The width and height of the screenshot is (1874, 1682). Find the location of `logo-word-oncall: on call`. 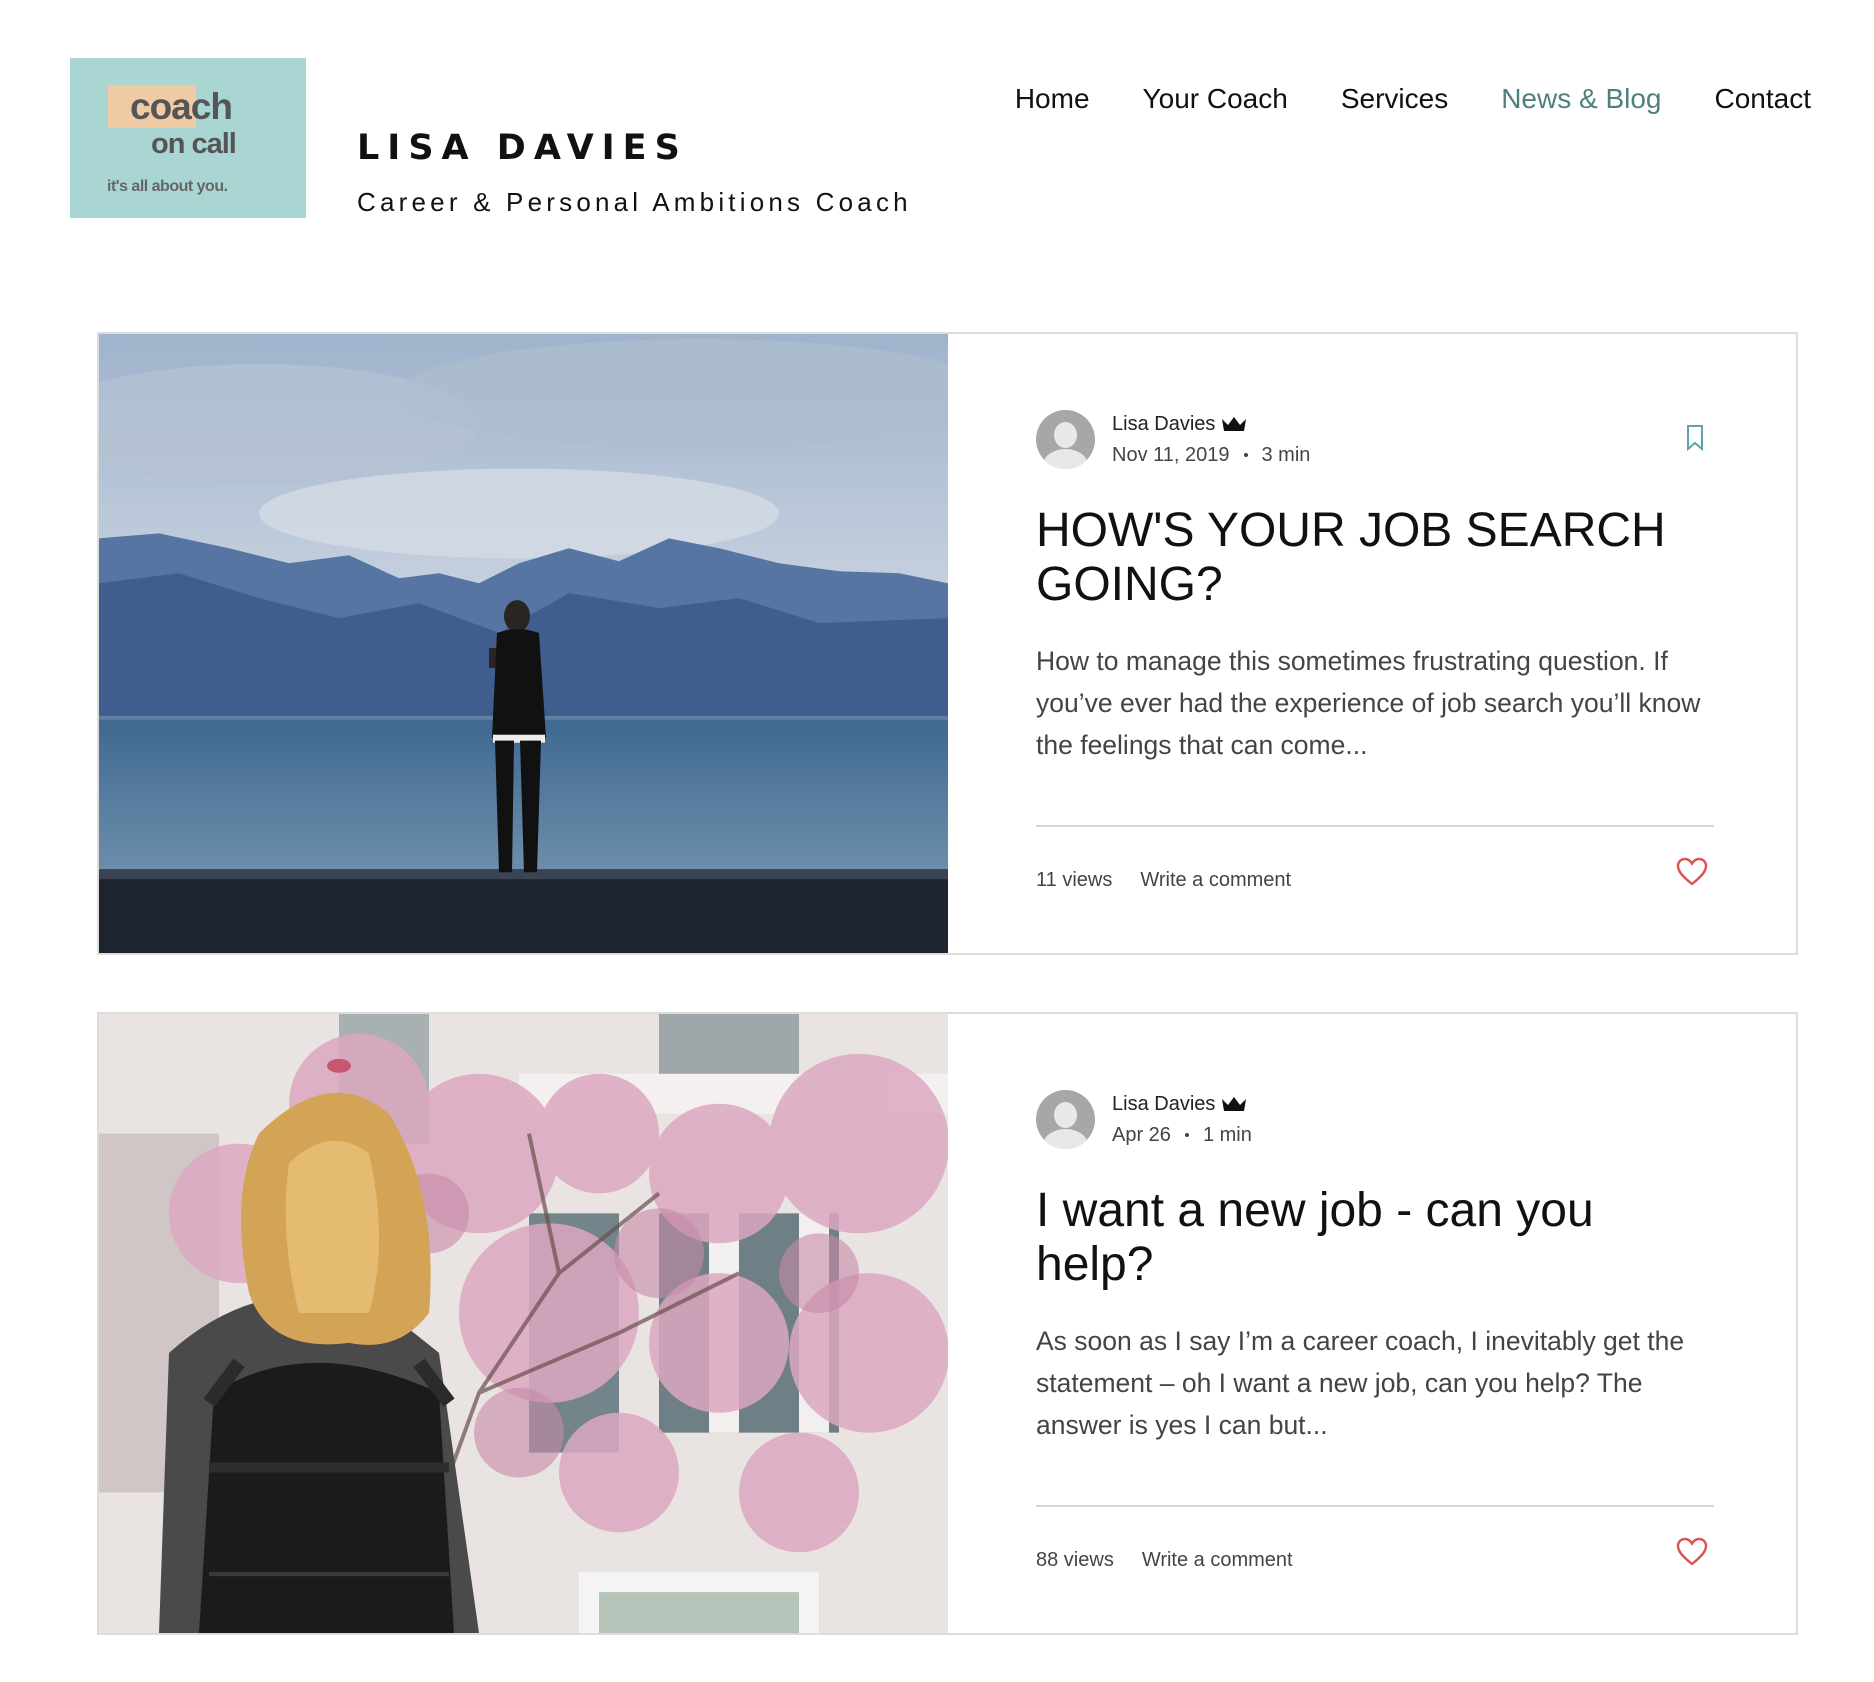

logo-word-oncall: on call is located at coordinates (194, 144).